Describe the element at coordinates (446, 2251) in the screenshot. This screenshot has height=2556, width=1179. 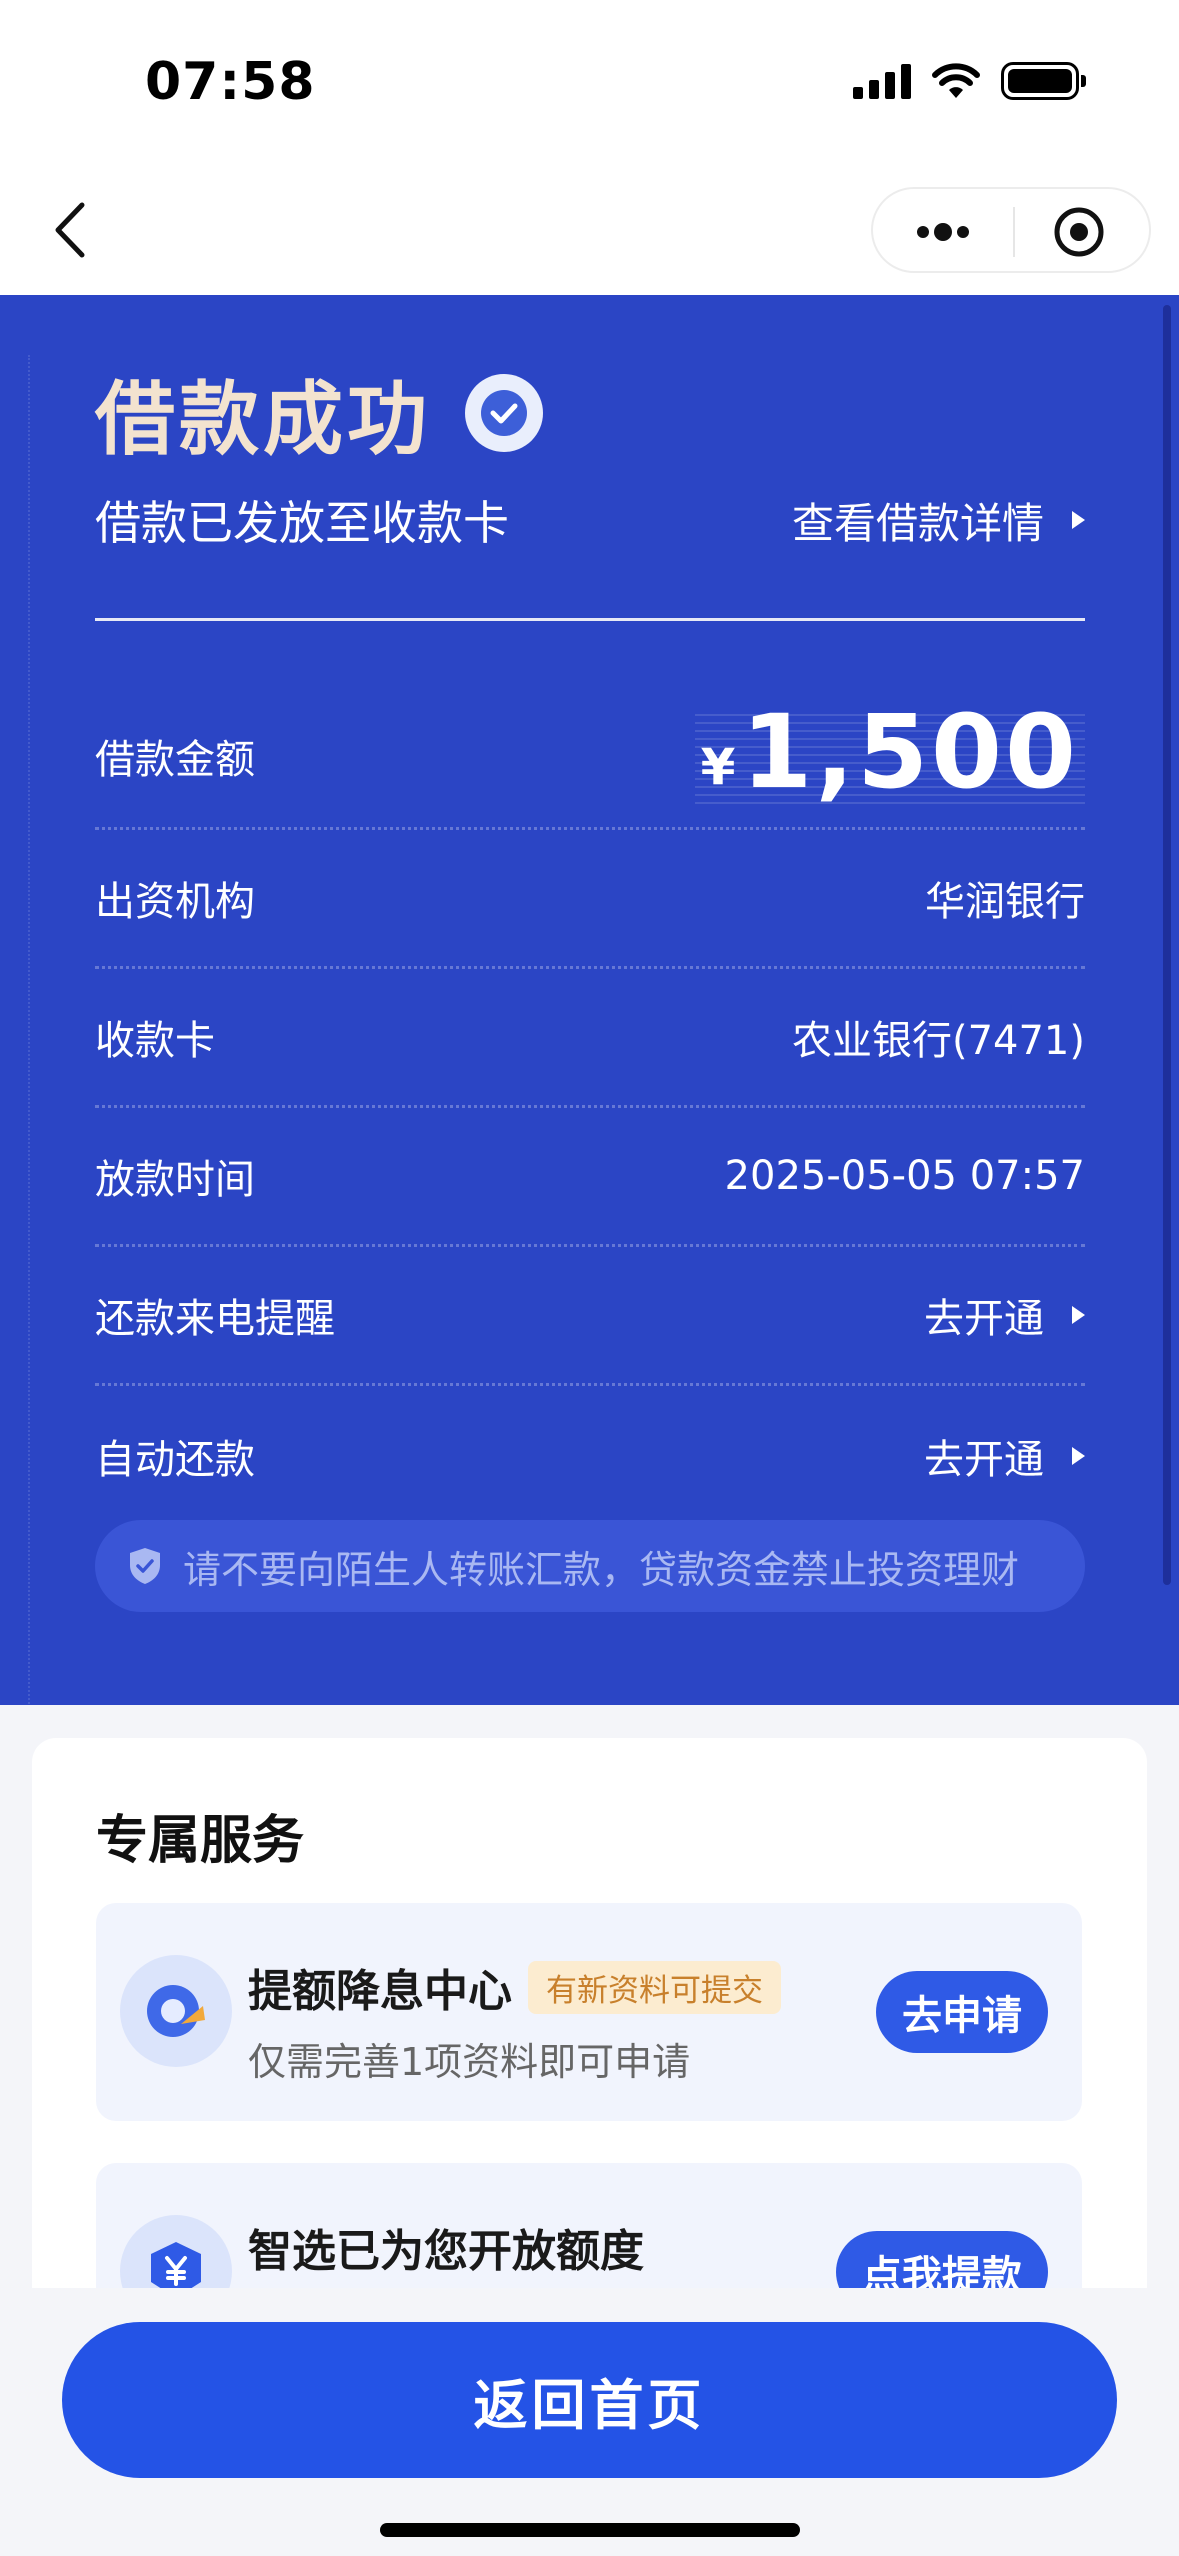
I see `quota-title: 智选已为您开放额度` at that location.